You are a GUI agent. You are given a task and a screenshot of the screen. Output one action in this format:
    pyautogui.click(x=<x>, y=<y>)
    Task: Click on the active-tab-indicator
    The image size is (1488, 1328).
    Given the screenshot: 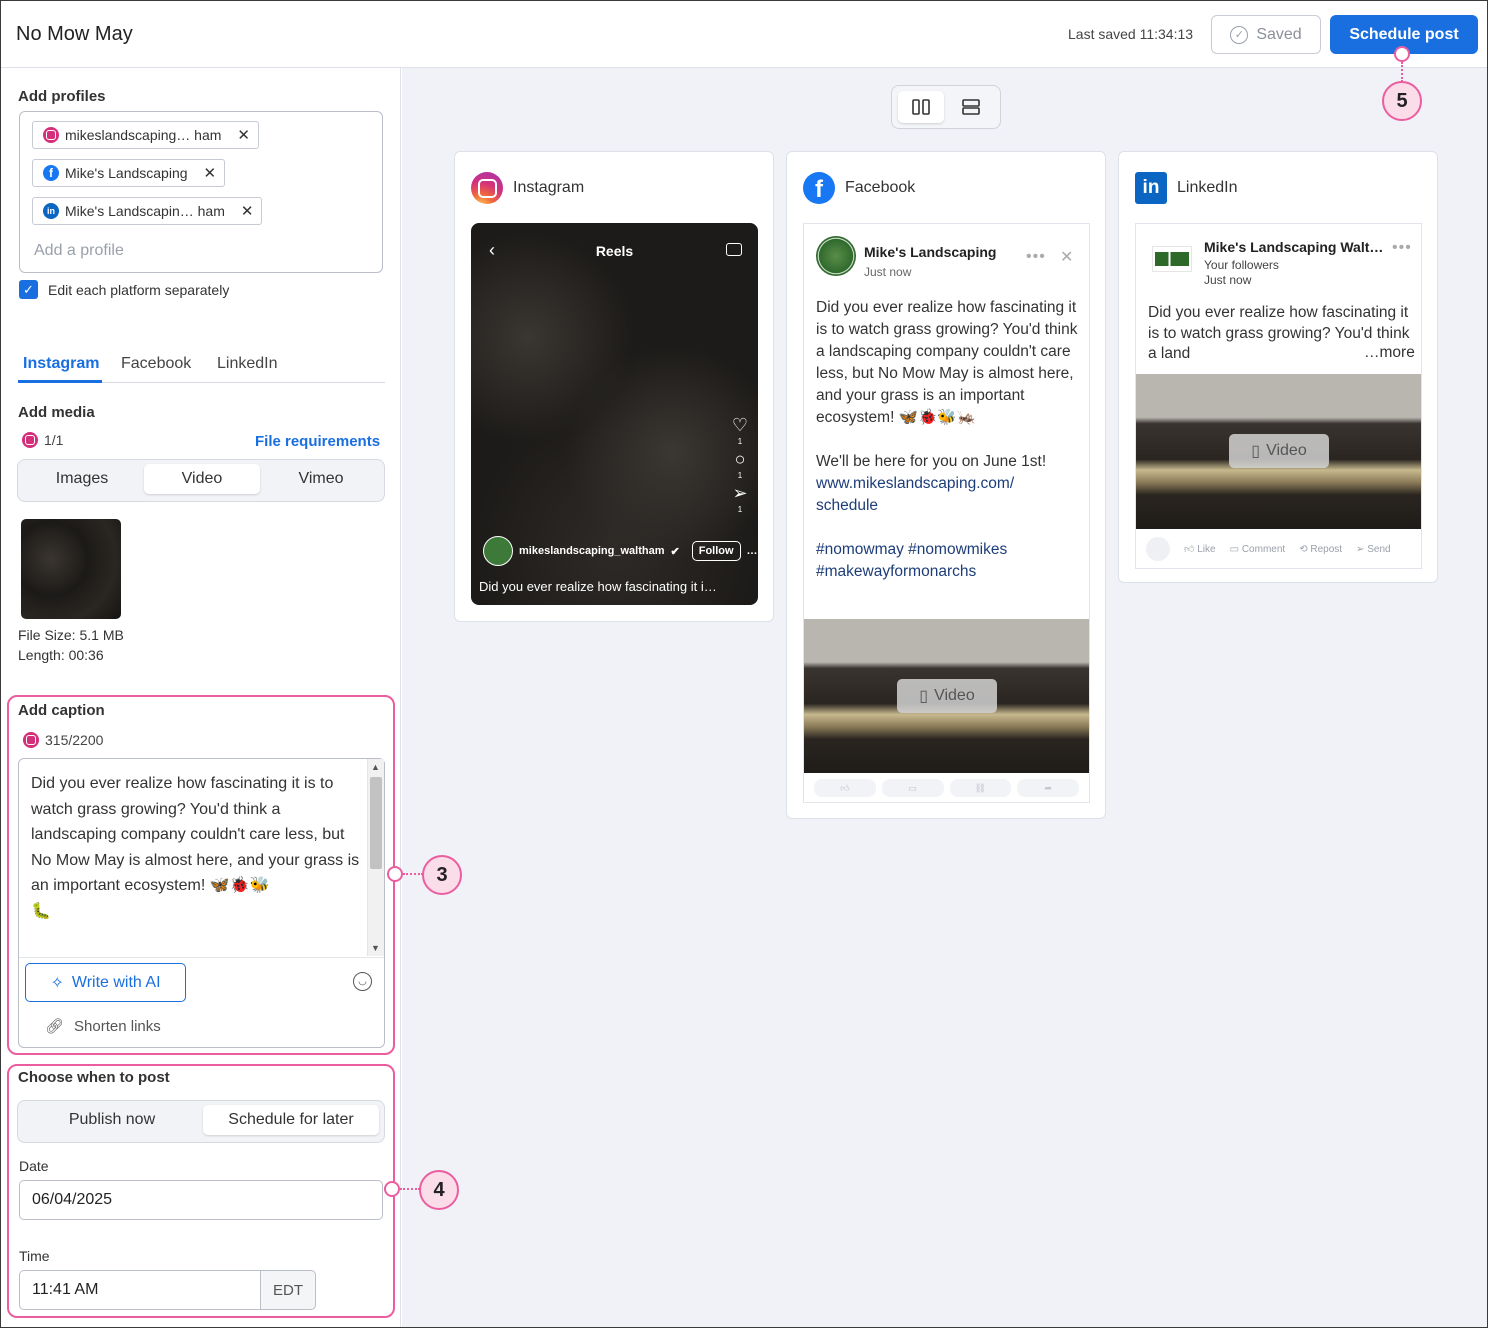 What is the action you would take?
    pyautogui.click(x=60, y=381)
    